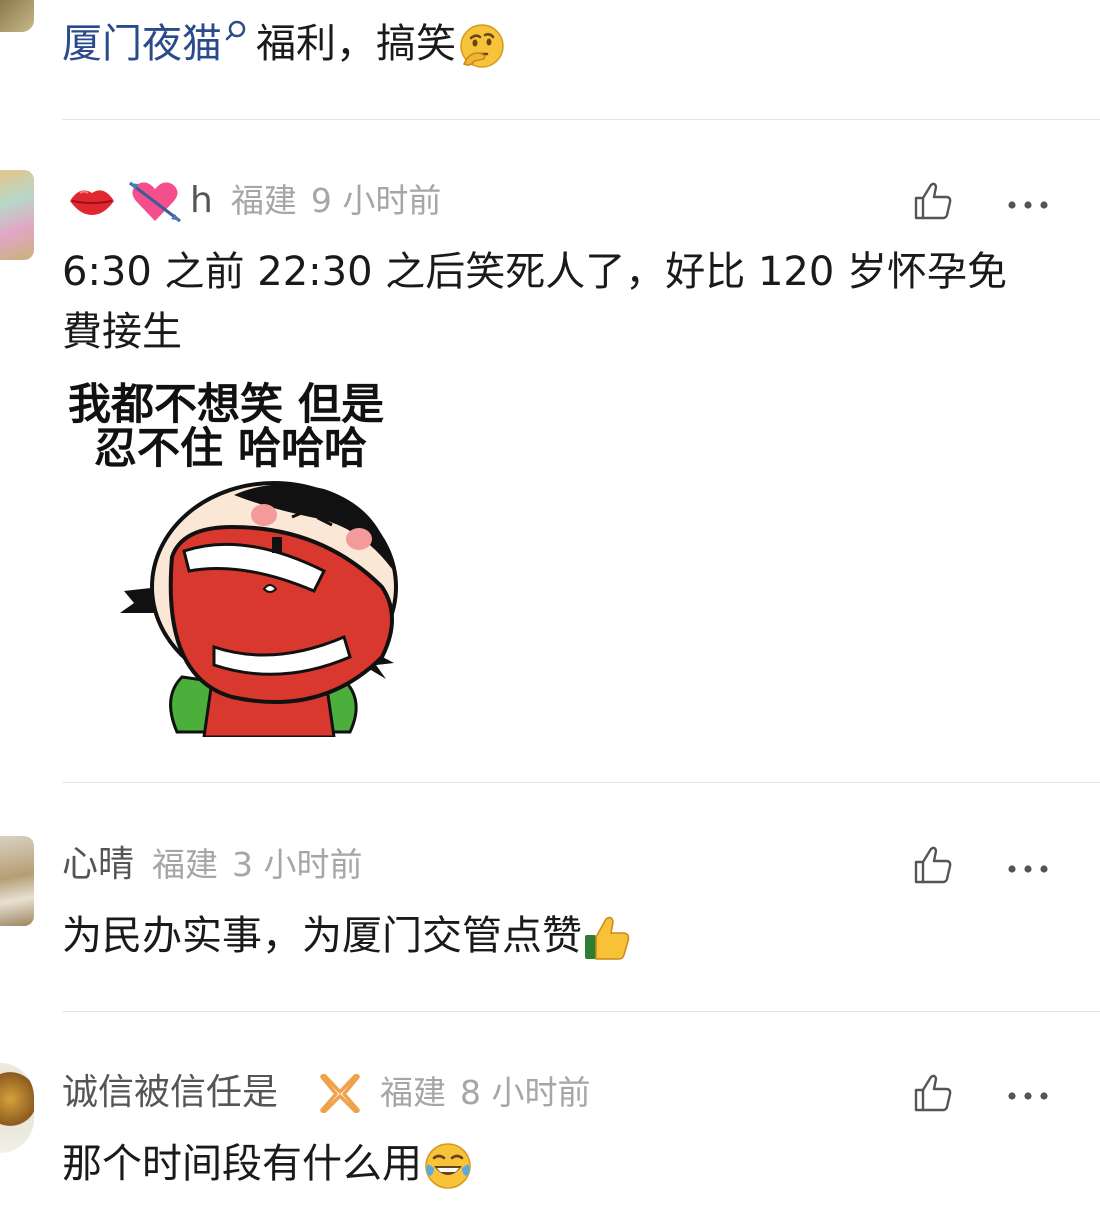 Image resolution: width=1100 pixels, height=1222 pixels. Describe the element at coordinates (340, 1093) in the screenshot. I see `ribbon-badge-icon` at that location.